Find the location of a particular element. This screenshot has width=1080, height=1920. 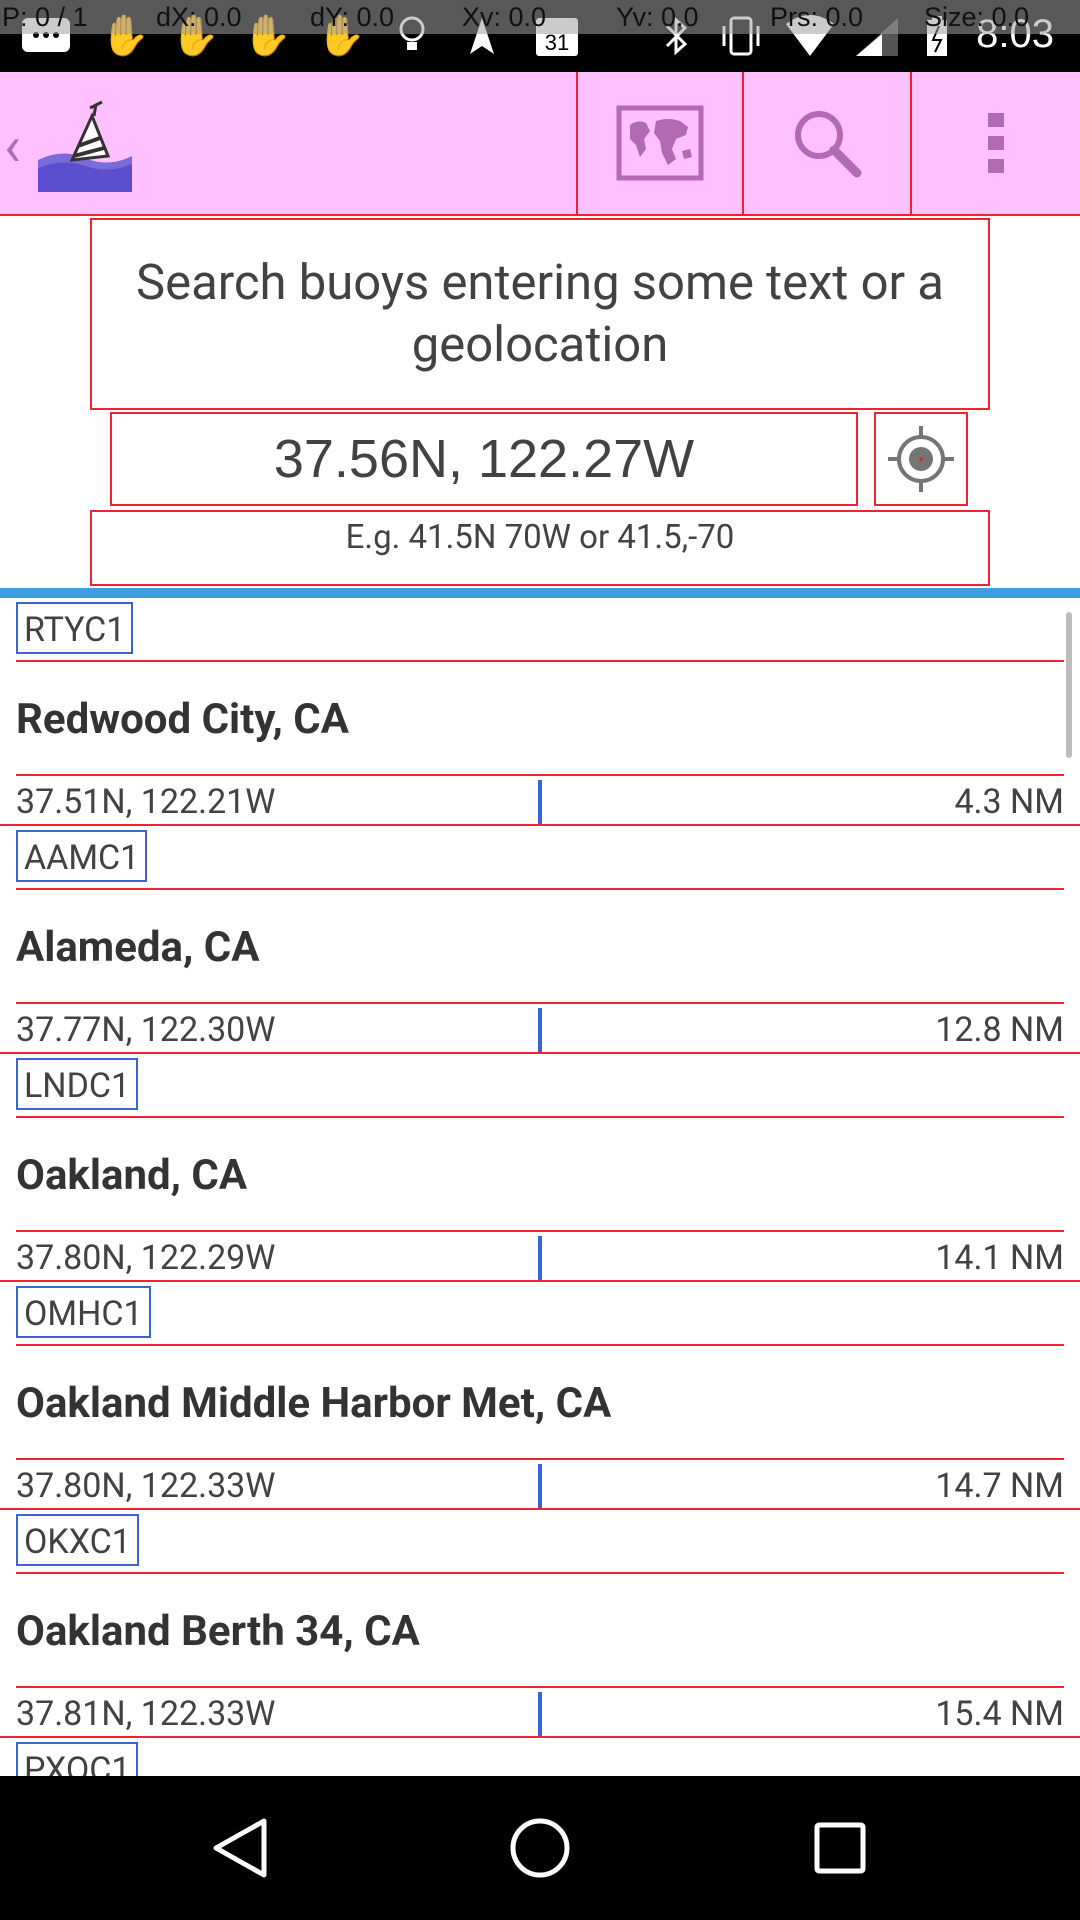

recents-icon is located at coordinates (840, 1848).